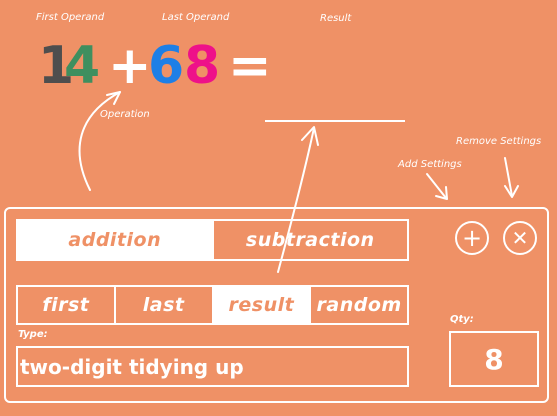 Image resolution: width=557 pixels, height=416 pixels. Describe the element at coordinates (311, 240) in the screenshot. I see `tab-subtraction: subtraction` at that location.